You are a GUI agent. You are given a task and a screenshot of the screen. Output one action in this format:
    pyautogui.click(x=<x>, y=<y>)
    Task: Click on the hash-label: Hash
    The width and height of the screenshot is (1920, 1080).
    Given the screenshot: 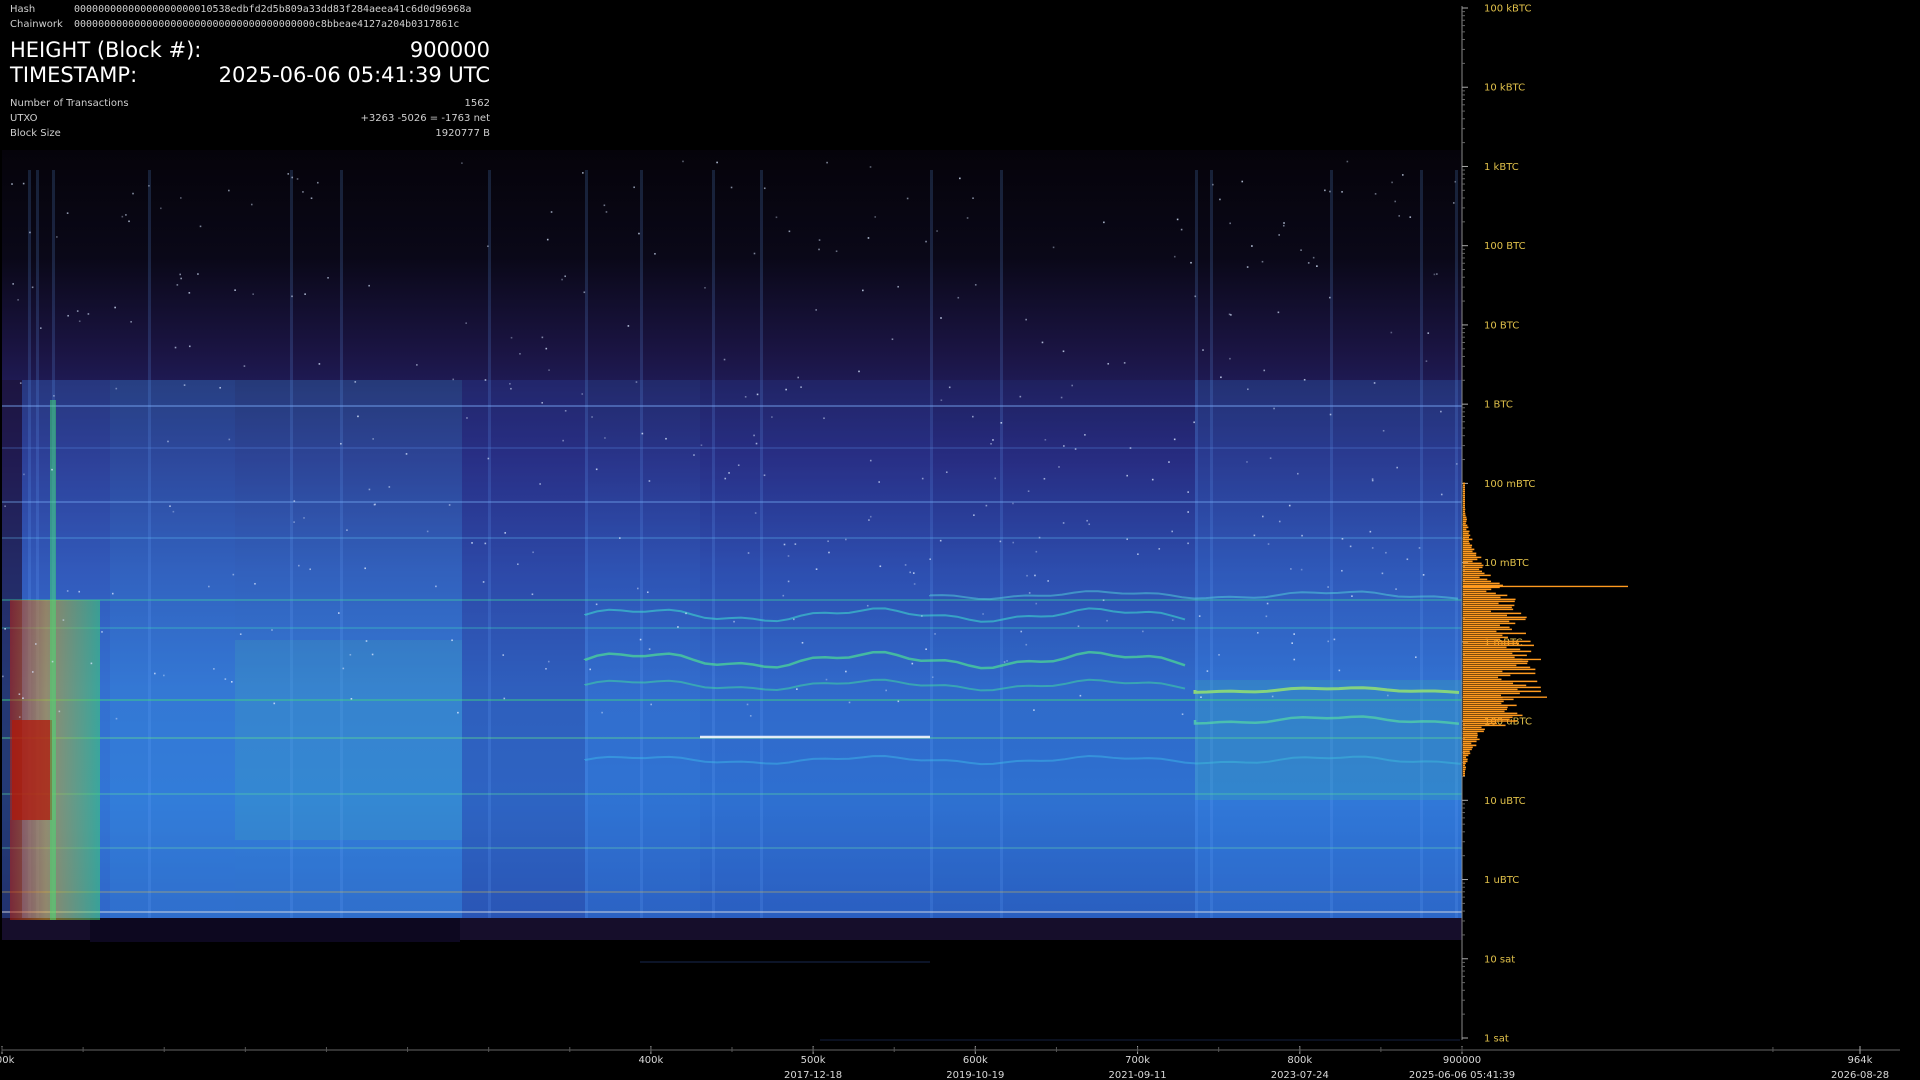 What is the action you would take?
    pyautogui.click(x=23, y=9)
    